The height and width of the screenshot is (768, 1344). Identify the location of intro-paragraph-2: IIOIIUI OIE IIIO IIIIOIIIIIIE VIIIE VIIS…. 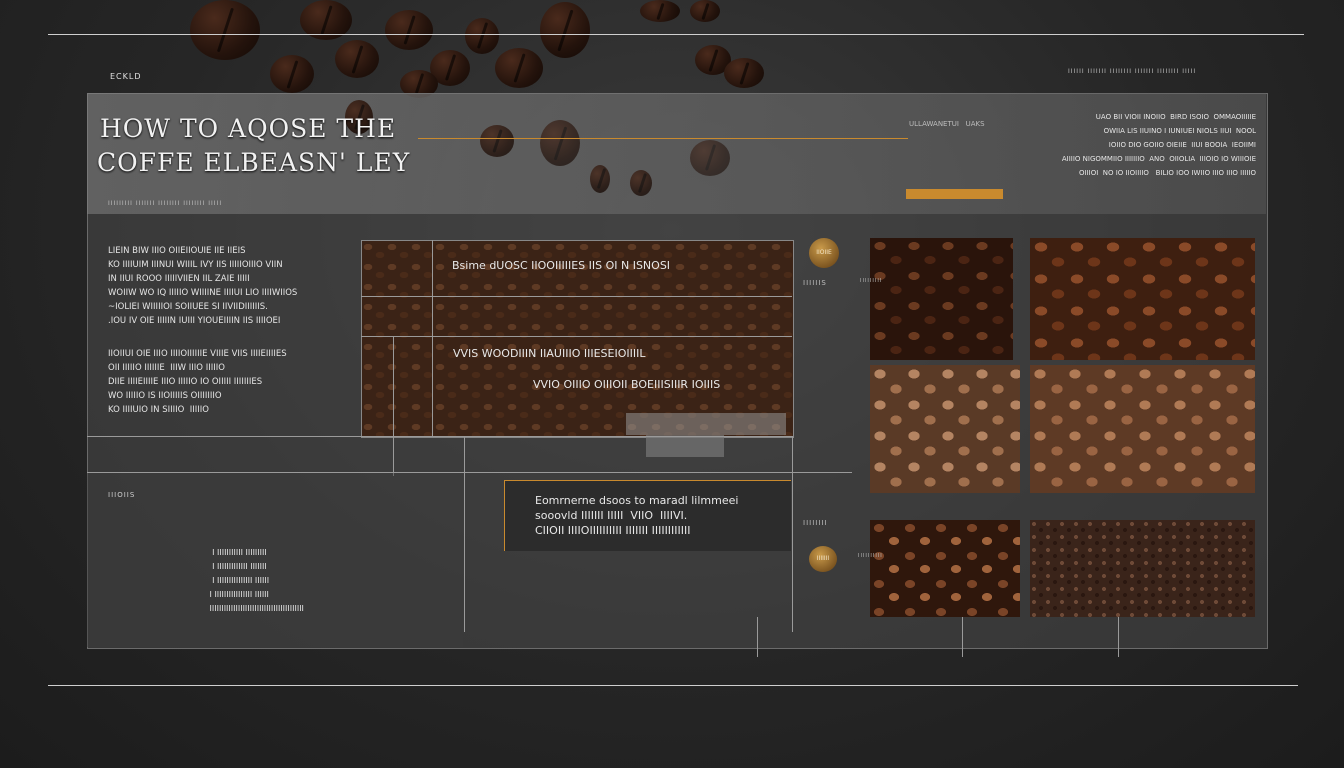
(197, 382).